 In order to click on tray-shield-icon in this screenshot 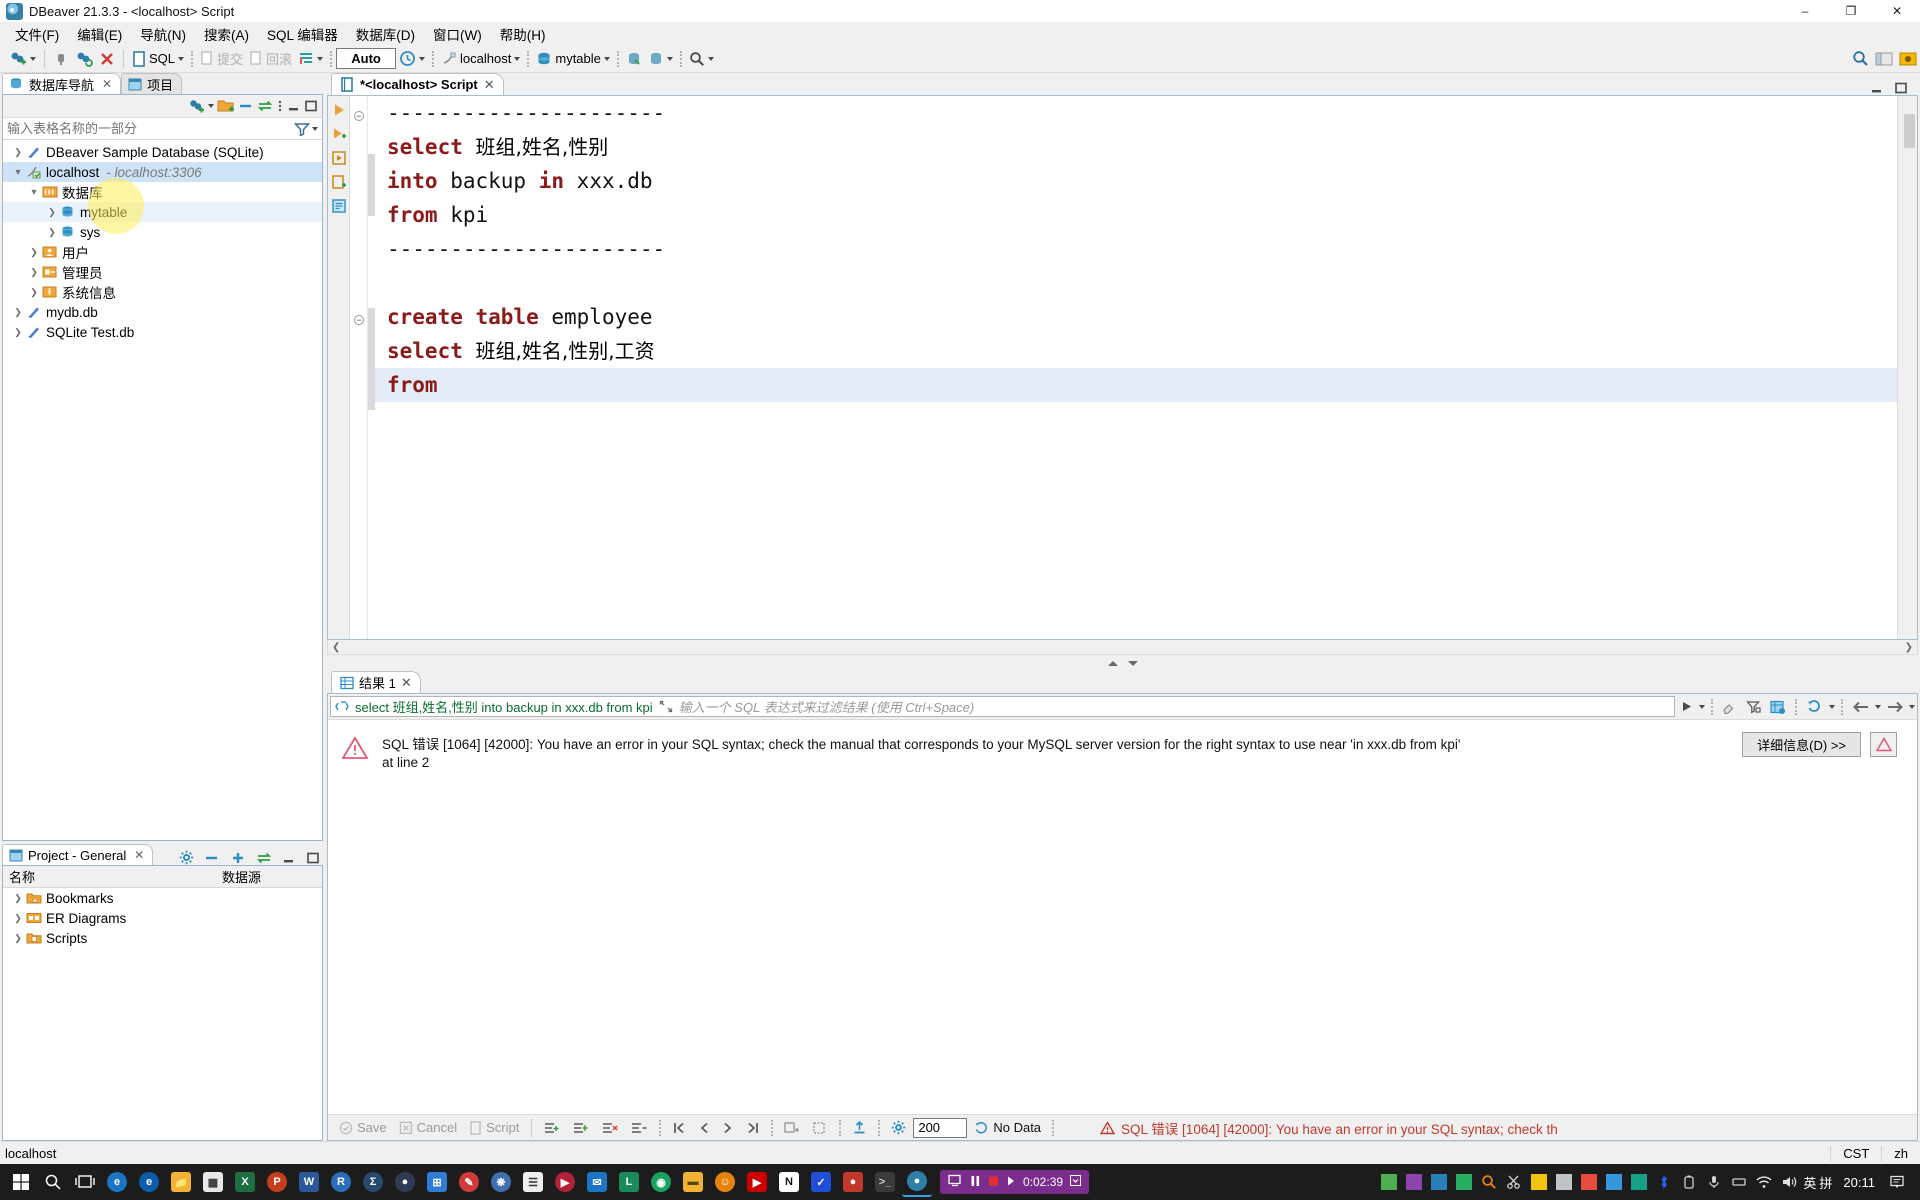, I will do `click(1639, 1182)`.